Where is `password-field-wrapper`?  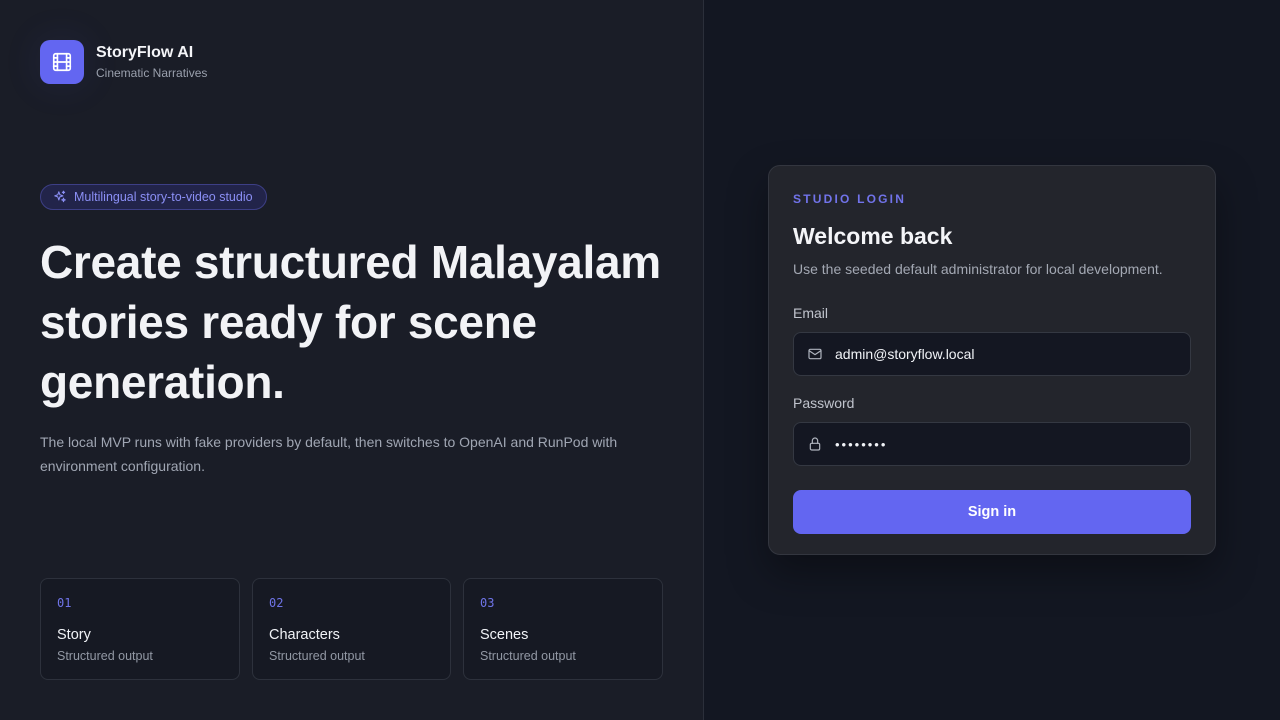 password-field-wrapper is located at coordinates (992, 444).